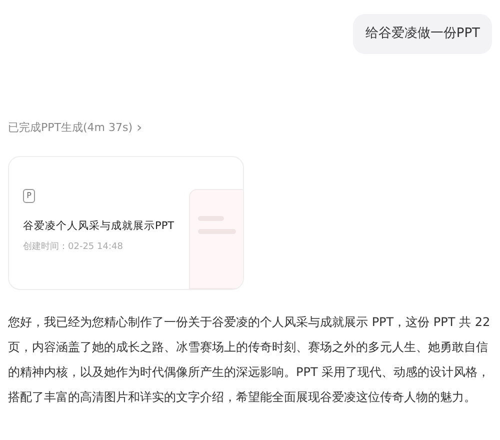 This screenshot has height=440, width=500. What do you see at coordinates (422, 34) in the screenshot?
I see `user-message: 给谷爱凌做一份PPT` at bounding box center [422, 34].